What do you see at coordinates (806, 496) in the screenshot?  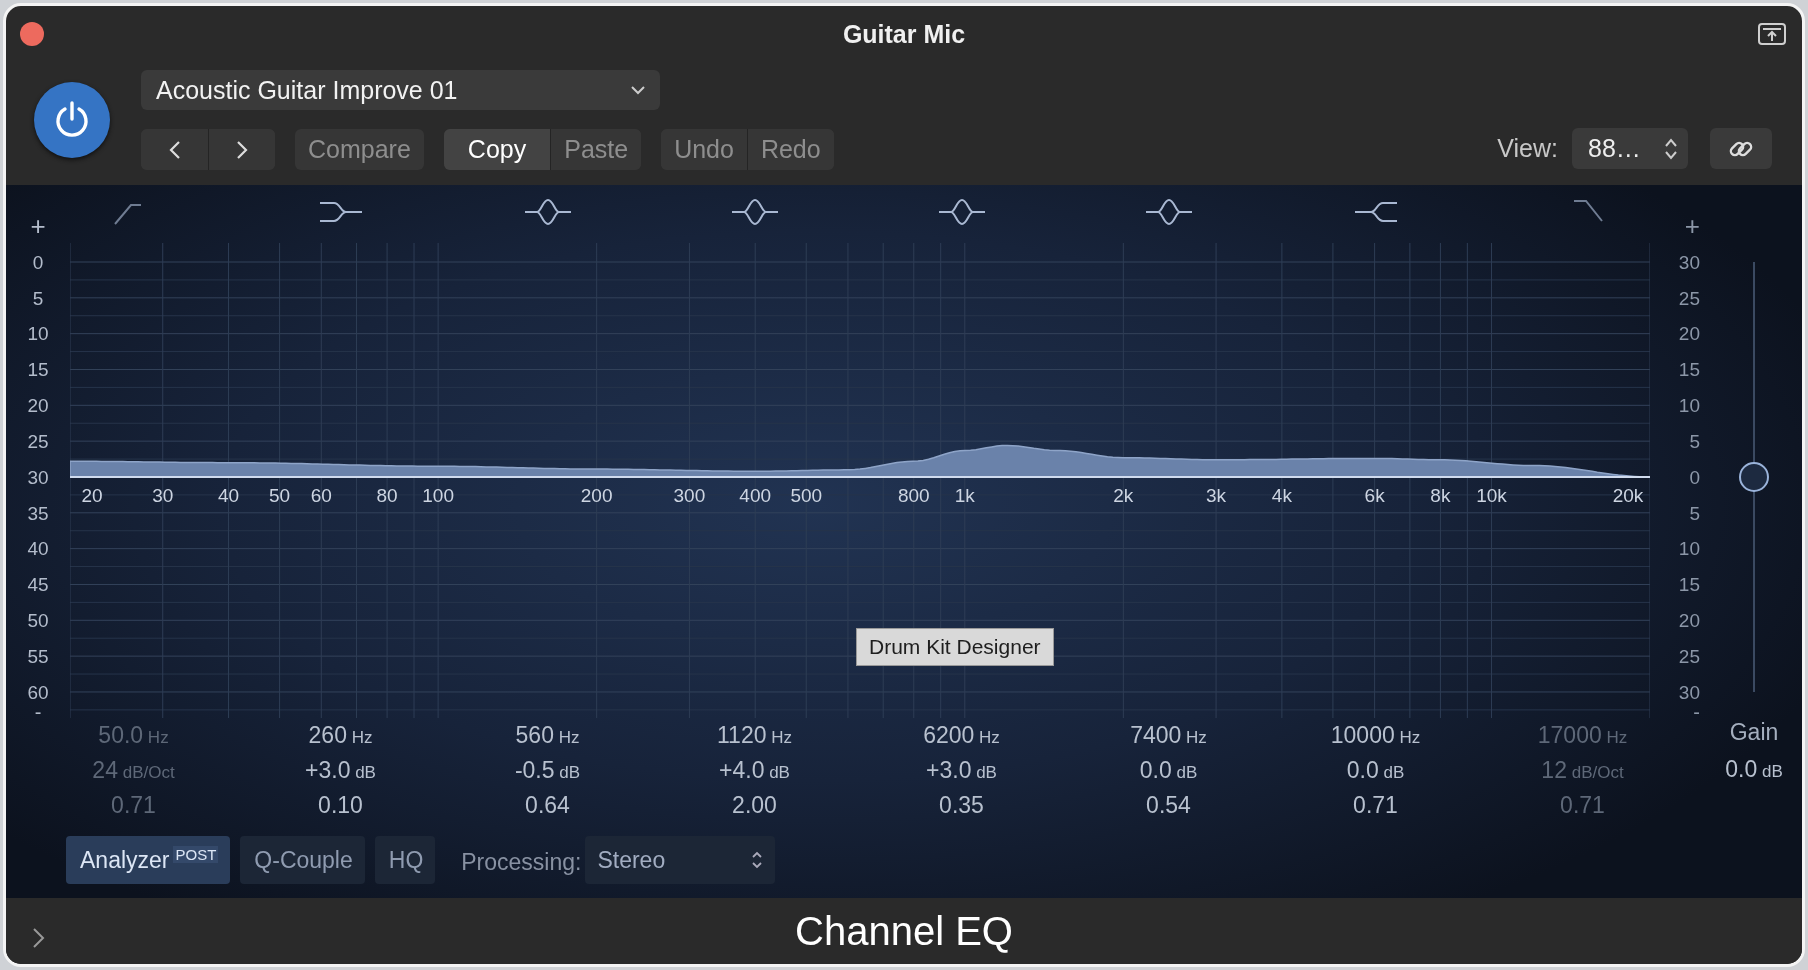 I see `frequency-label: 500` at bounding box center [806, 496].